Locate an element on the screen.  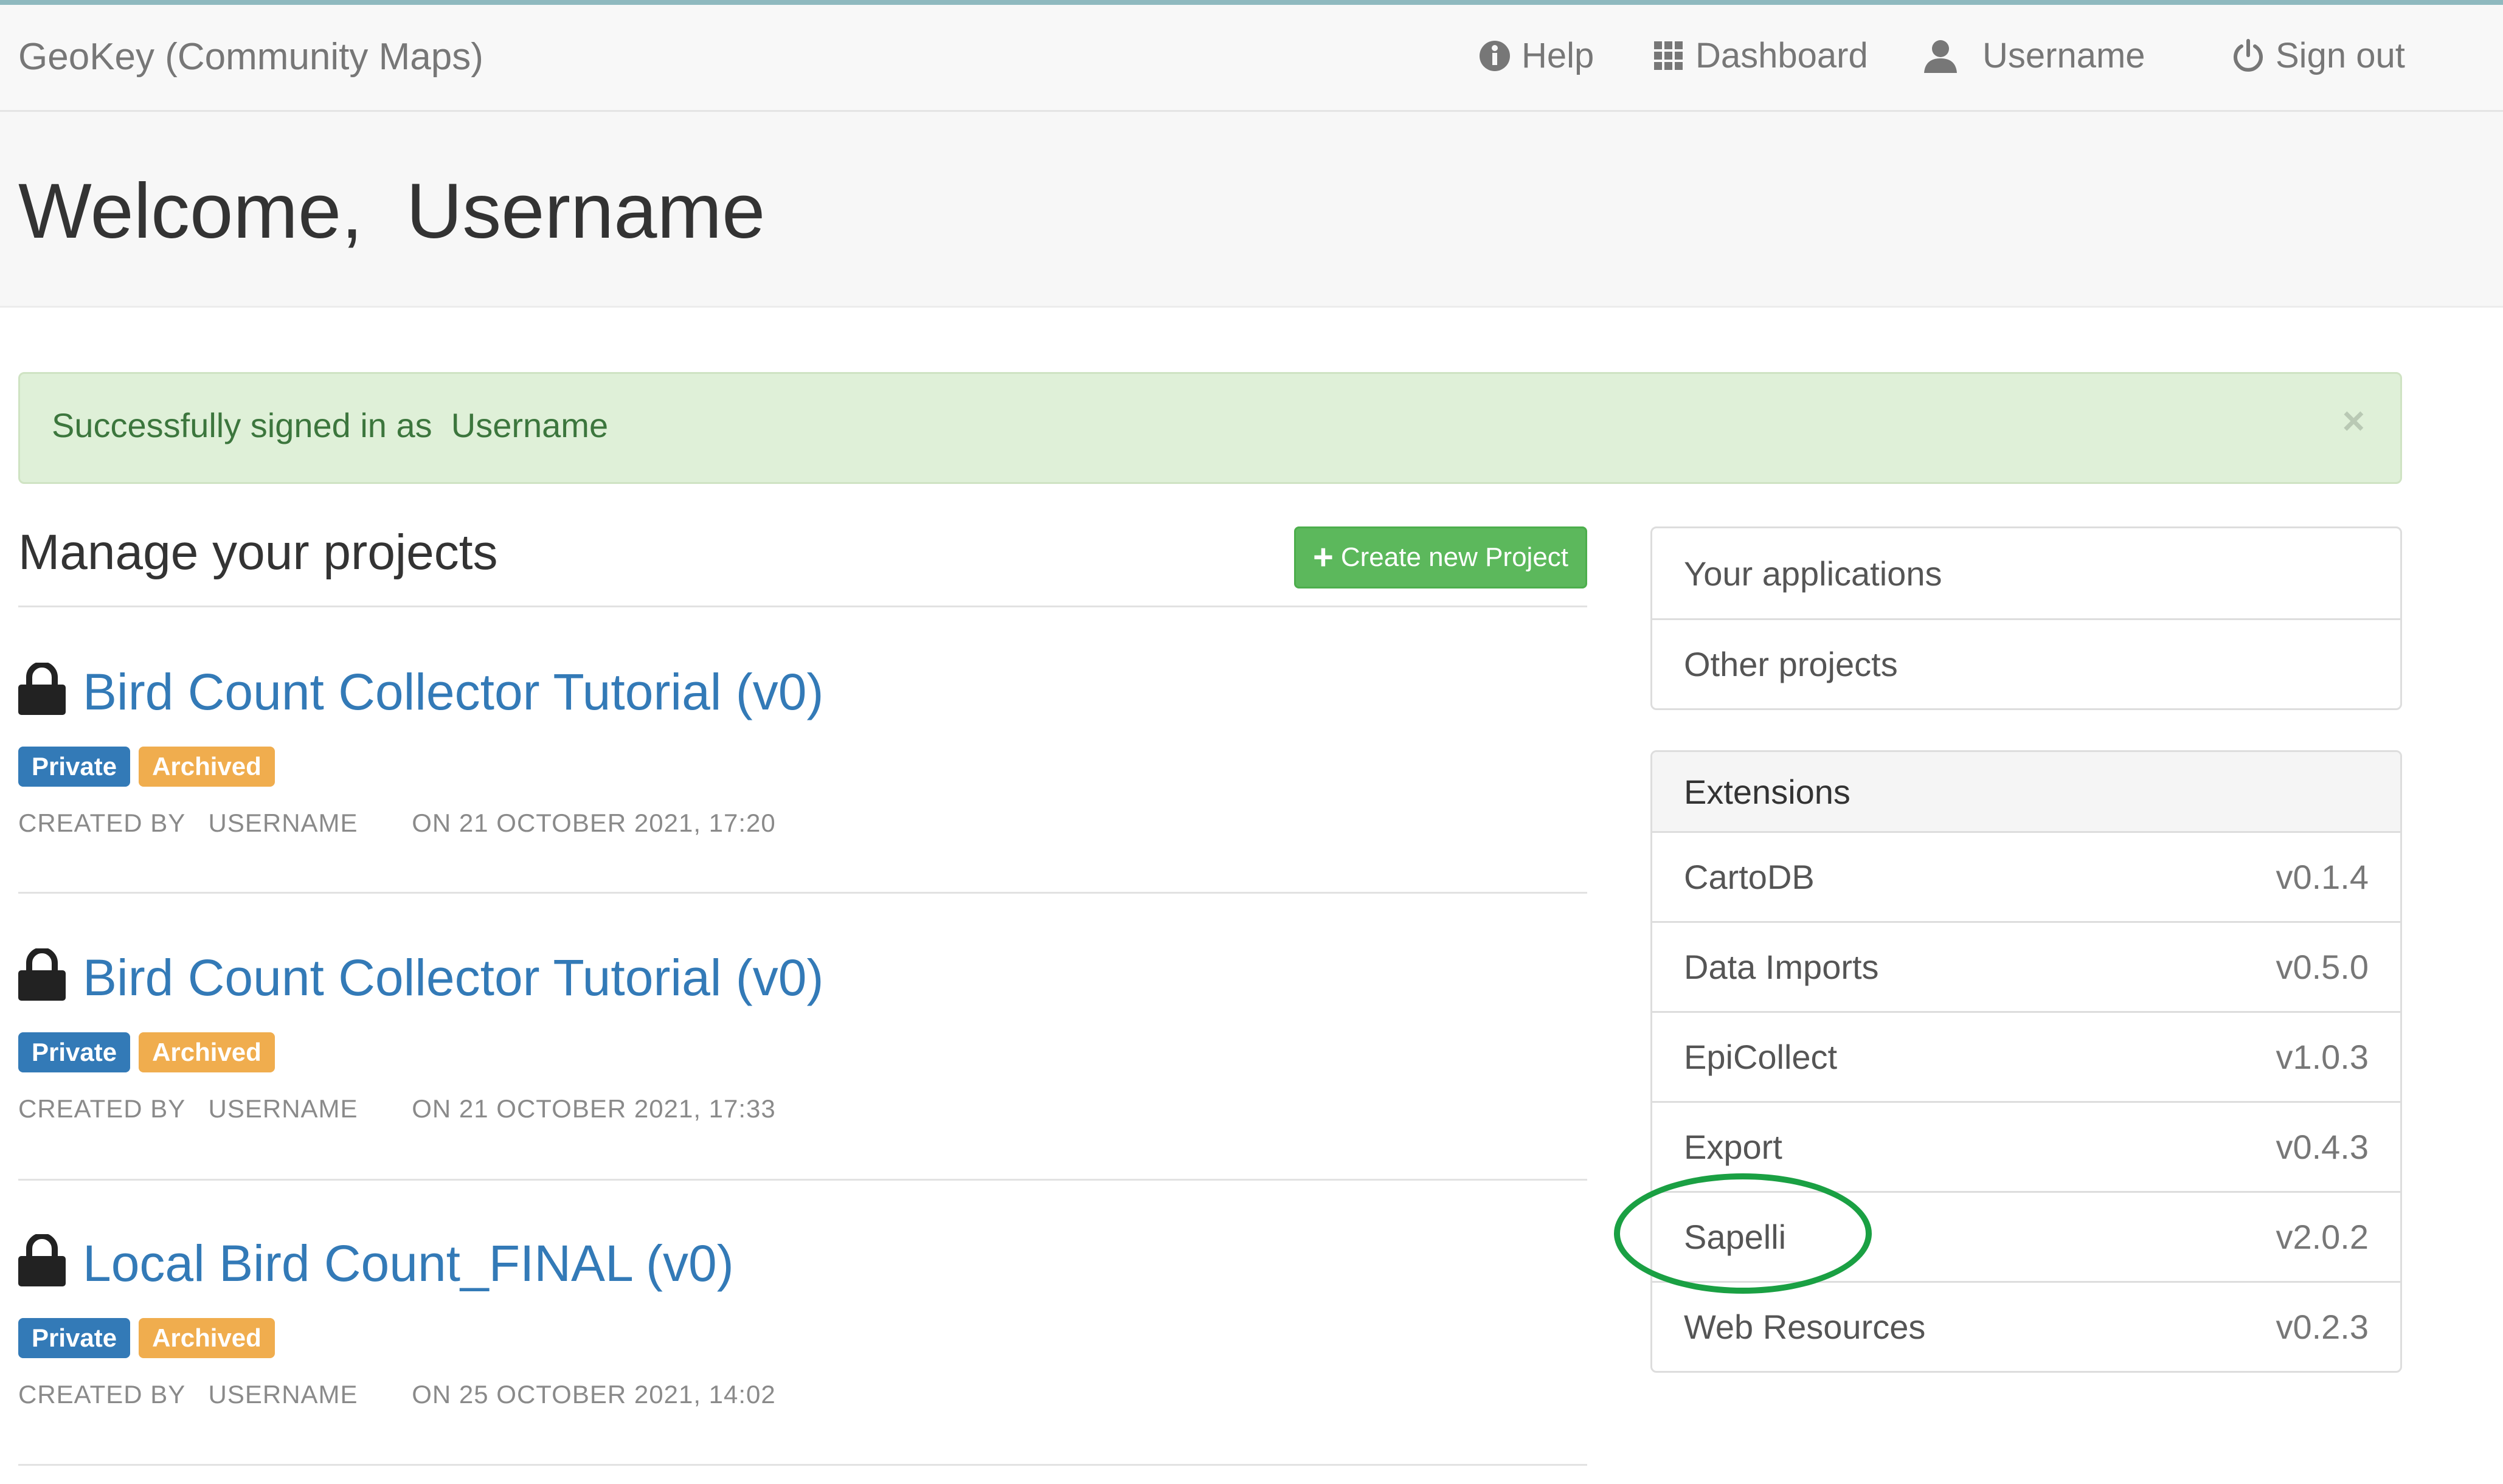
grid-icon is located at coordinates (1668, 55).